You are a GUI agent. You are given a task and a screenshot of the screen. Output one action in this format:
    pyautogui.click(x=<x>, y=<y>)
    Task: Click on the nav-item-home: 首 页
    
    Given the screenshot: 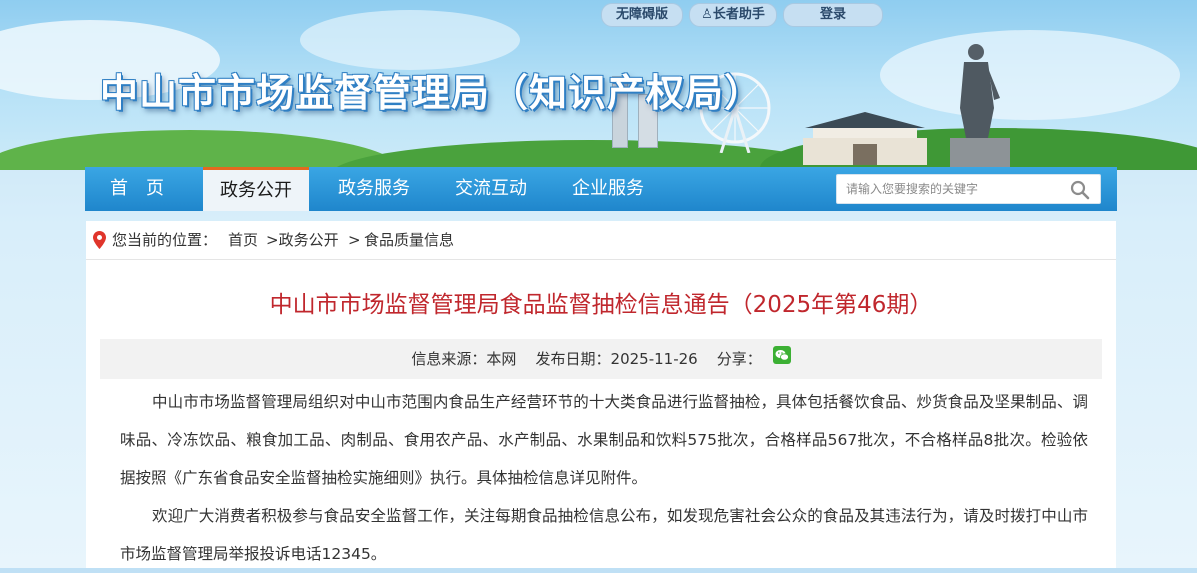 What is the action you would take?
    pyautogui.click(x=137, y=189)
    